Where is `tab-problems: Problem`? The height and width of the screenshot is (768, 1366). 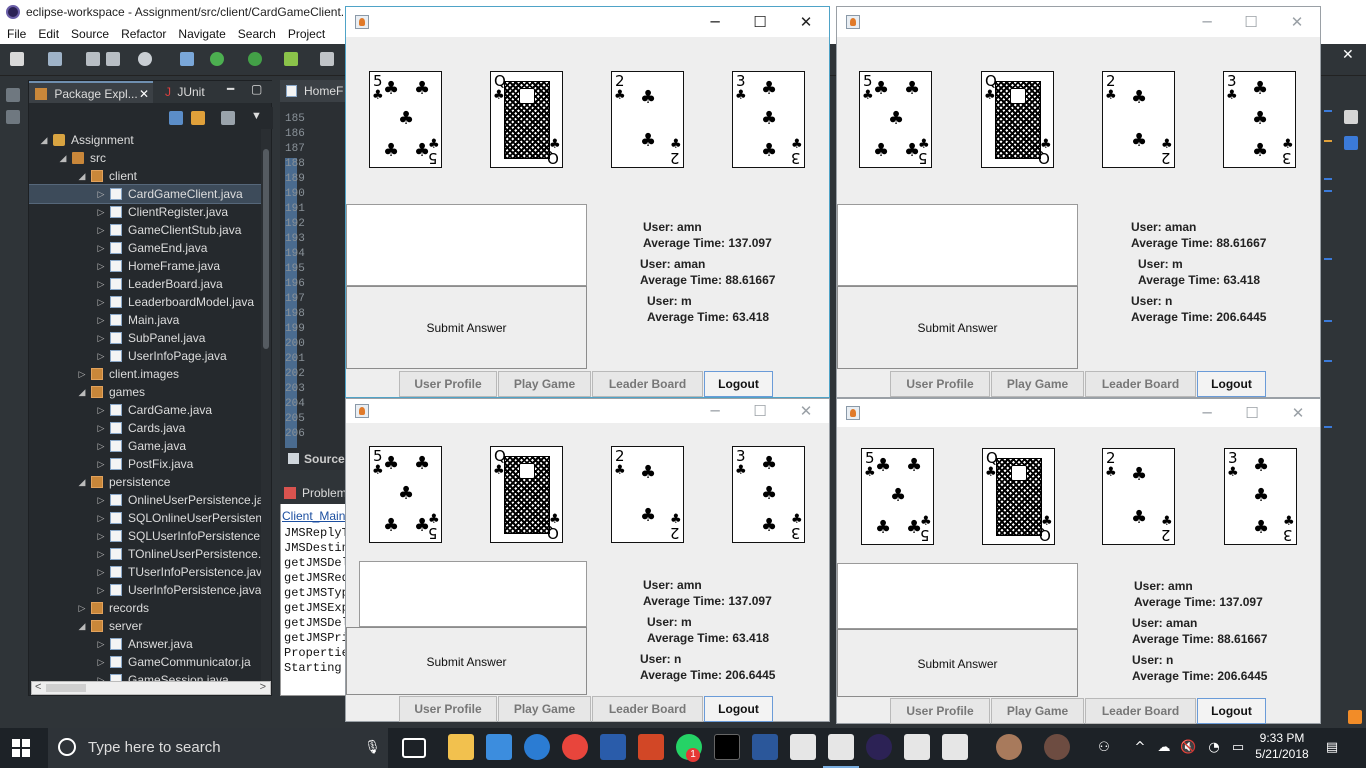 tab-problems: Problem is located at coordinates (315, 493).